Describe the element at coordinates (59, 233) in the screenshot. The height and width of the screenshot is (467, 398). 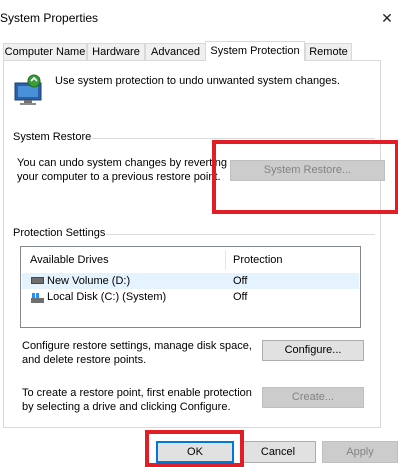
I see `protection-settings-heading: Protection Settings` at that location.